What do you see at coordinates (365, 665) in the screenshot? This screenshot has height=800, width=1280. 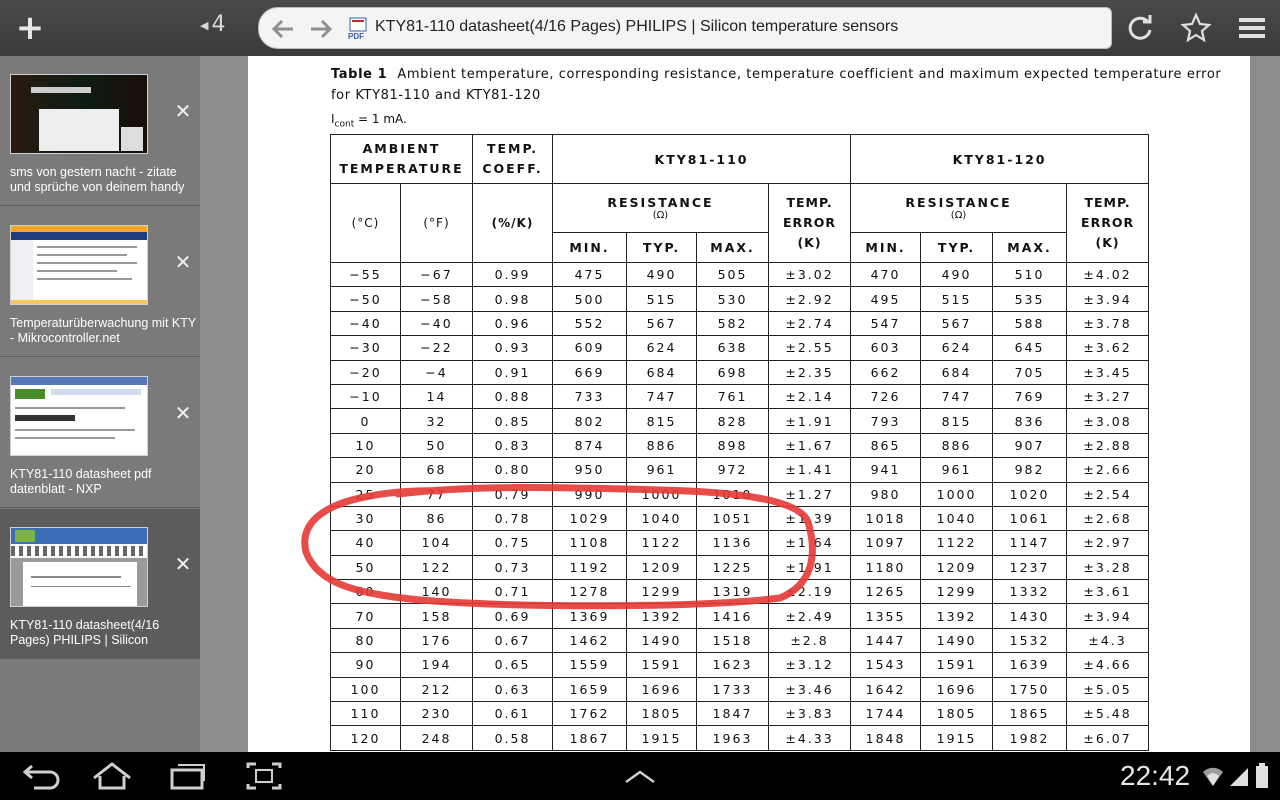 I see `table-cell: 90` at bounding box center [365, 665].